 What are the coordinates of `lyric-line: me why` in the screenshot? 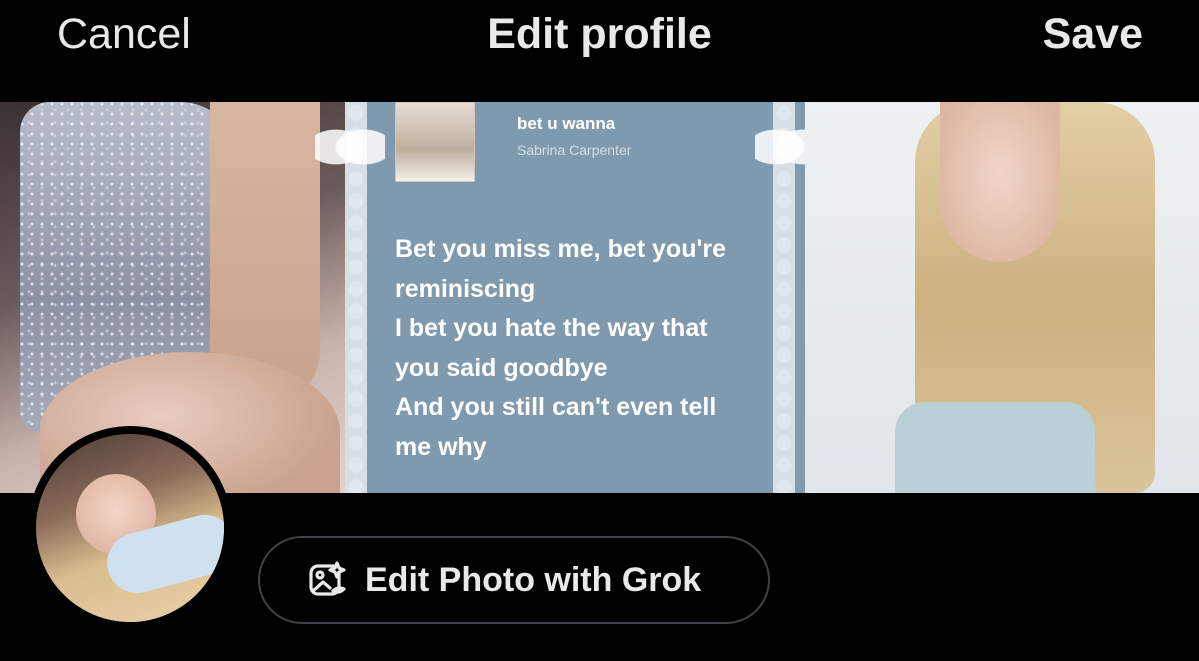 It's located at (441, 446).